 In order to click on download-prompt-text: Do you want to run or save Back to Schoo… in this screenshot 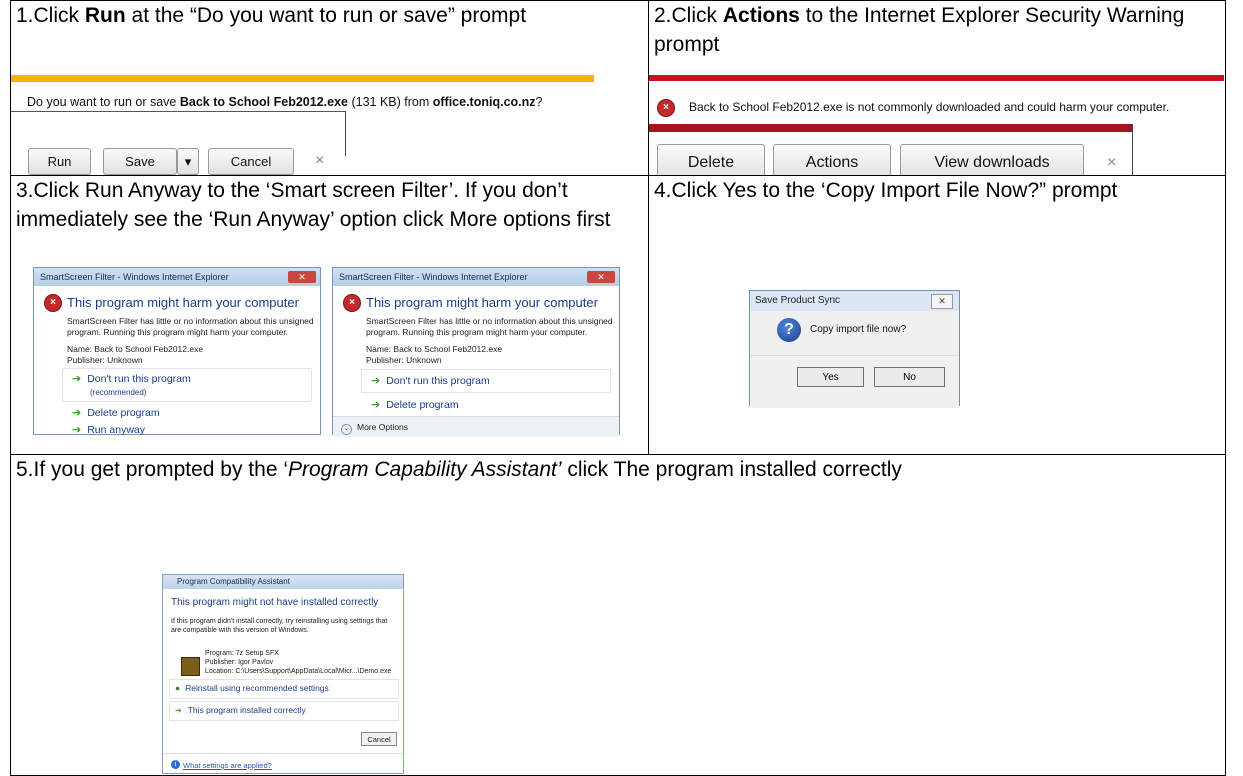, I will do `click(285, 102)`.